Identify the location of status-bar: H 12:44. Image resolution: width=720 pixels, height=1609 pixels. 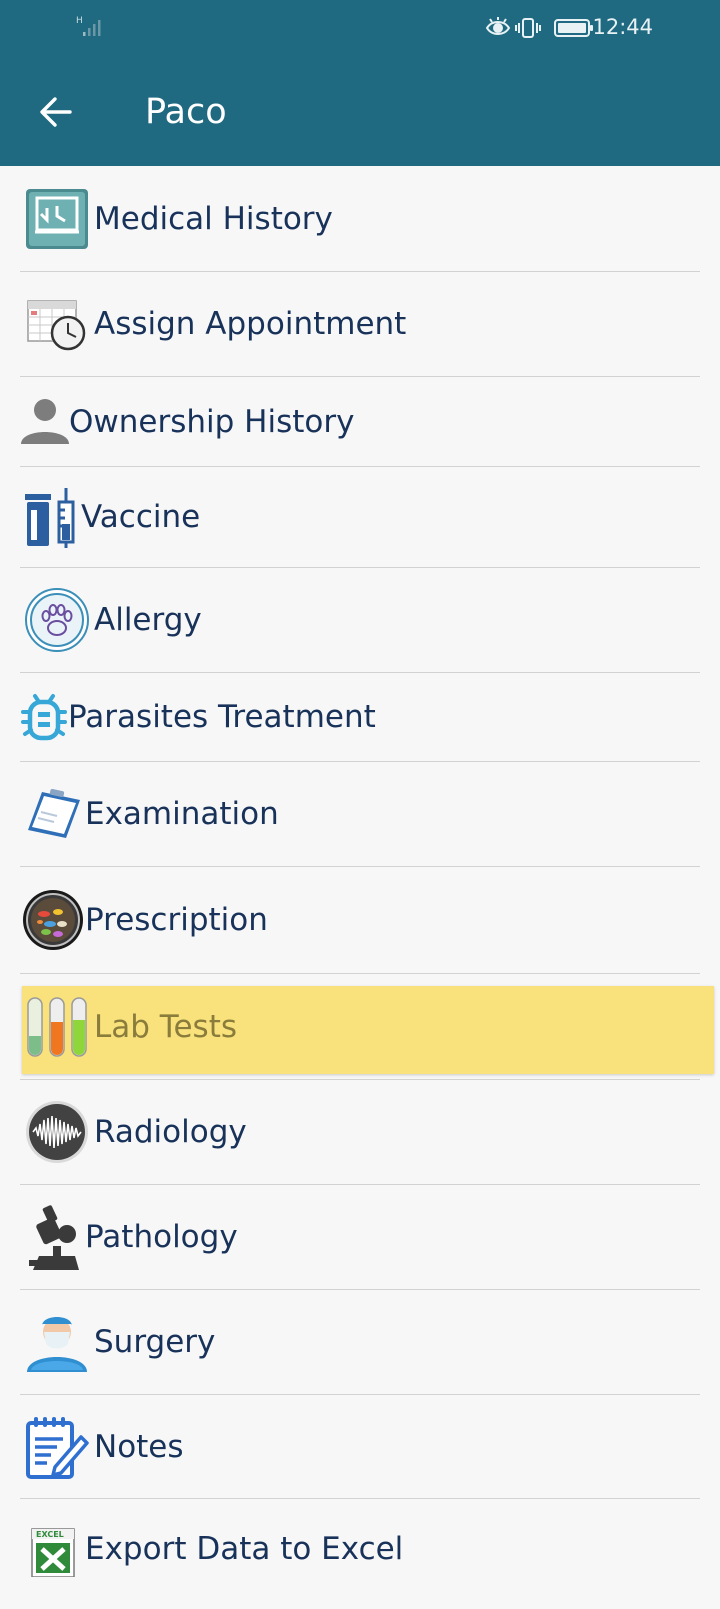
(360, 28).